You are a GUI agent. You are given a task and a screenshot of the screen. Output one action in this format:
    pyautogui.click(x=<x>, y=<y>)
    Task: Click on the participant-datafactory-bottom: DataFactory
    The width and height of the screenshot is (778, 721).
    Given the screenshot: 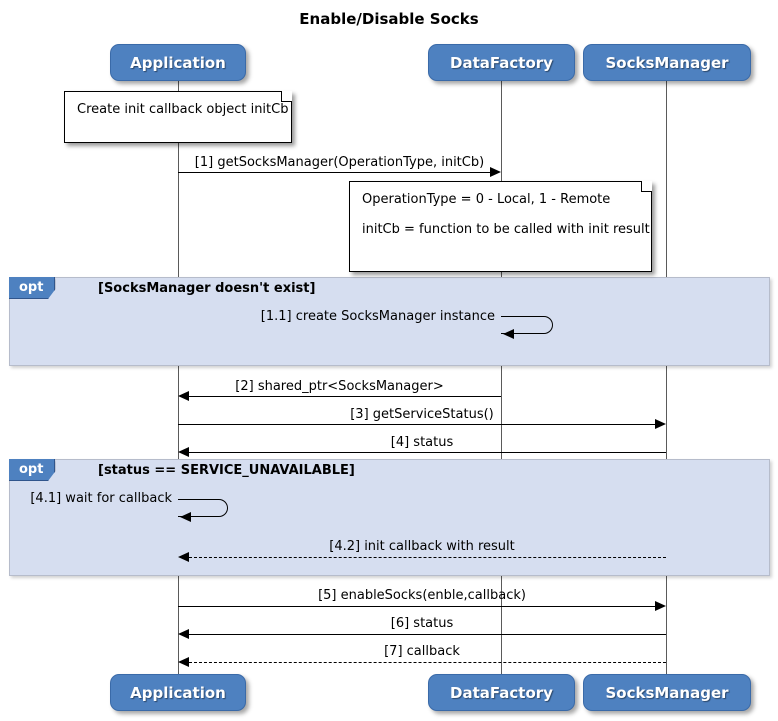 What is the action you would take?
    pyautogui.click(x=501, y=692)
    